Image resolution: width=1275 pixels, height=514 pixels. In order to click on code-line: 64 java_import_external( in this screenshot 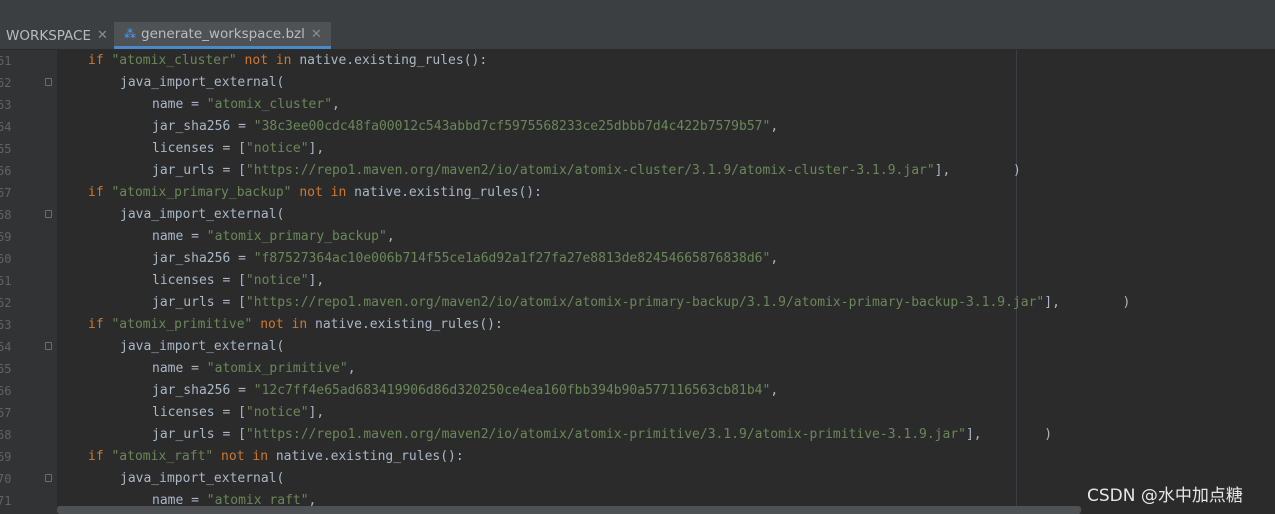, I will do `click(637, 347)`.